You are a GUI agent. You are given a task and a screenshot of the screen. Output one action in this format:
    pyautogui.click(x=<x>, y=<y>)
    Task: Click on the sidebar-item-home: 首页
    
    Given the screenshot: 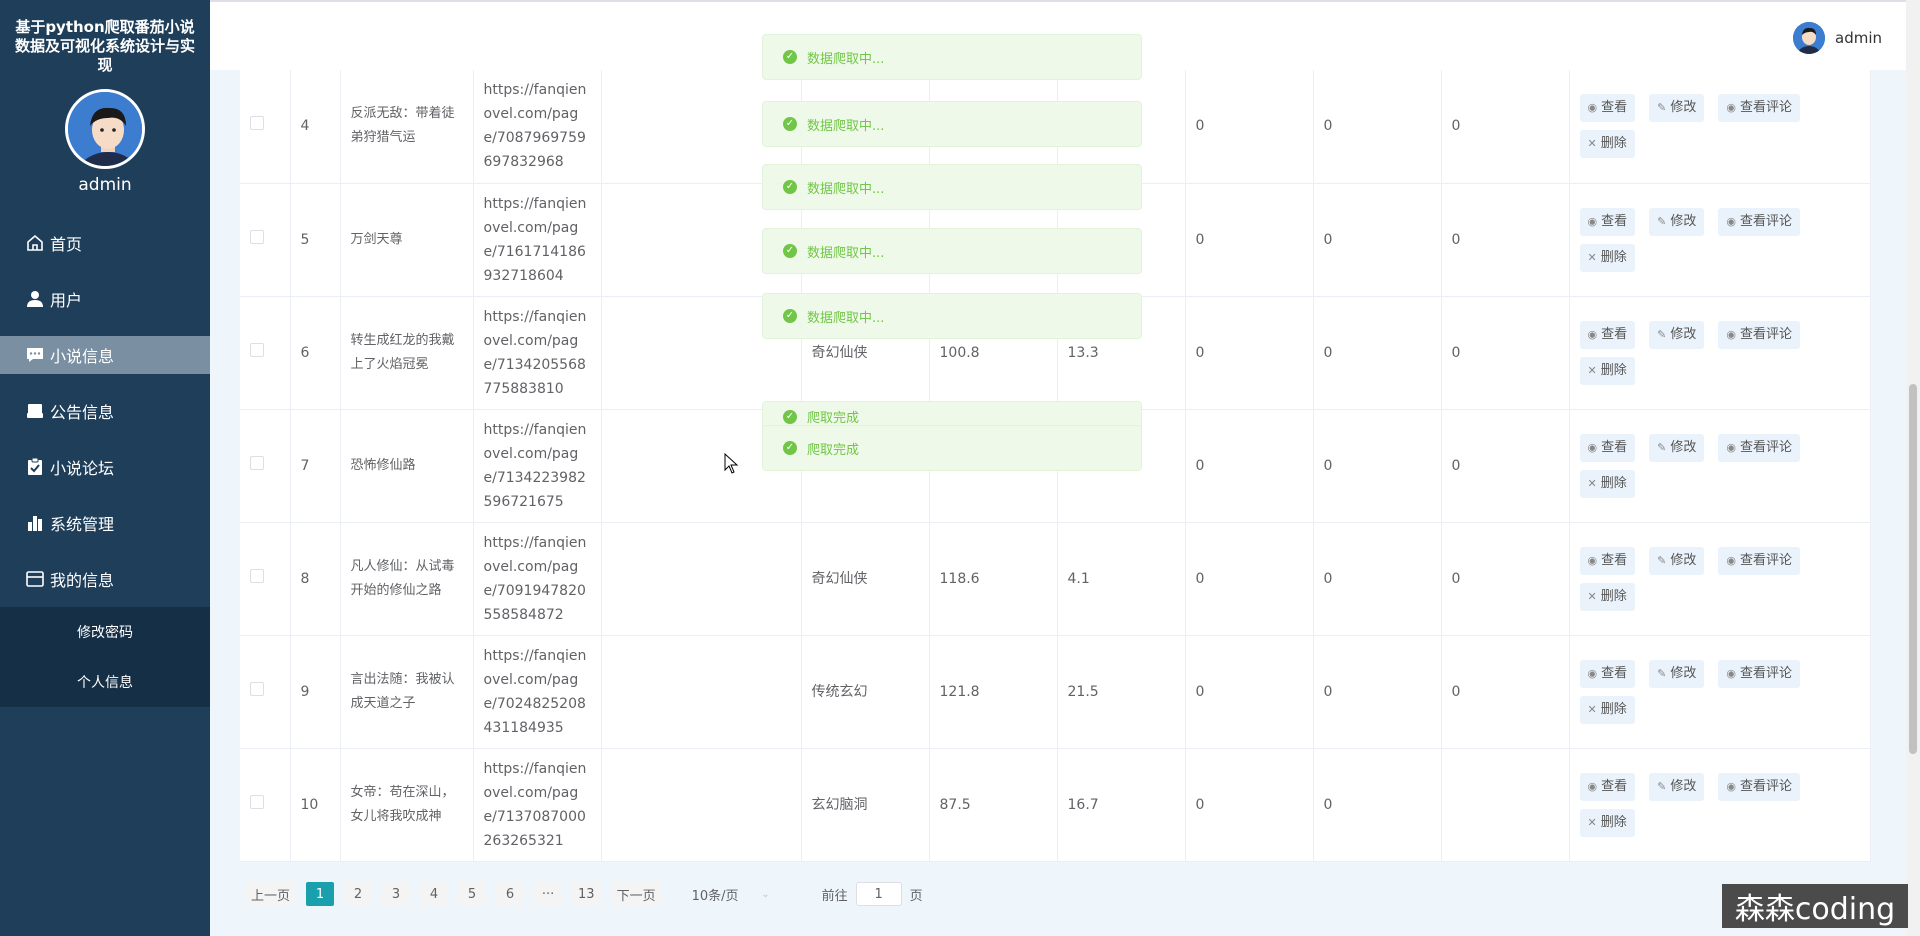 What is the action you would take?
    pyautogui.click(x=105, y=243)
    